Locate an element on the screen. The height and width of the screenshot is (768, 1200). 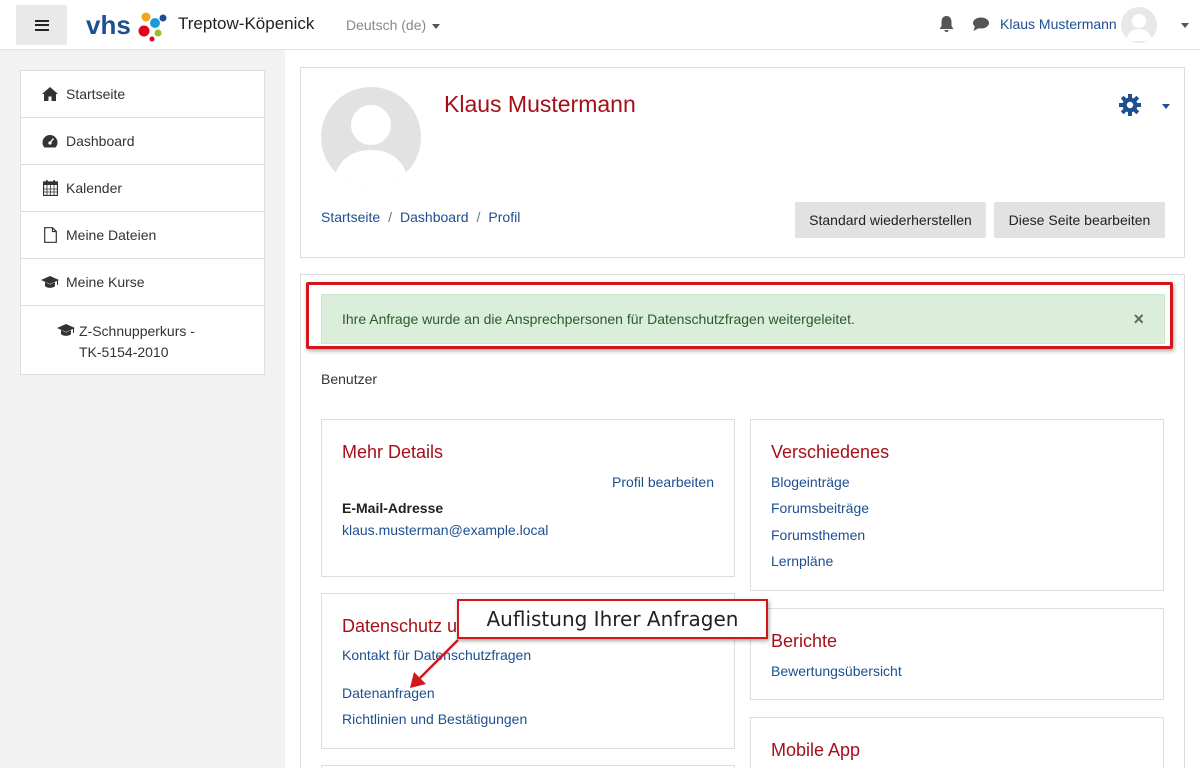
menu-toggle-button is located at coordinates (41, 25).